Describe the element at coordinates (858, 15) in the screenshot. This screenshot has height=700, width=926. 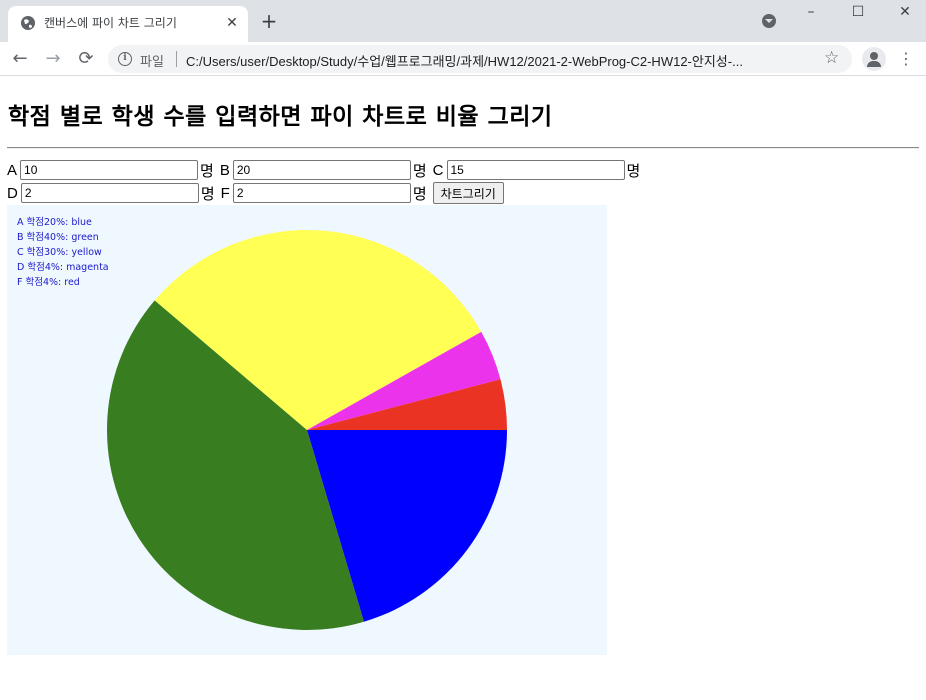
I see `maximize-icon: ☐` at that location.